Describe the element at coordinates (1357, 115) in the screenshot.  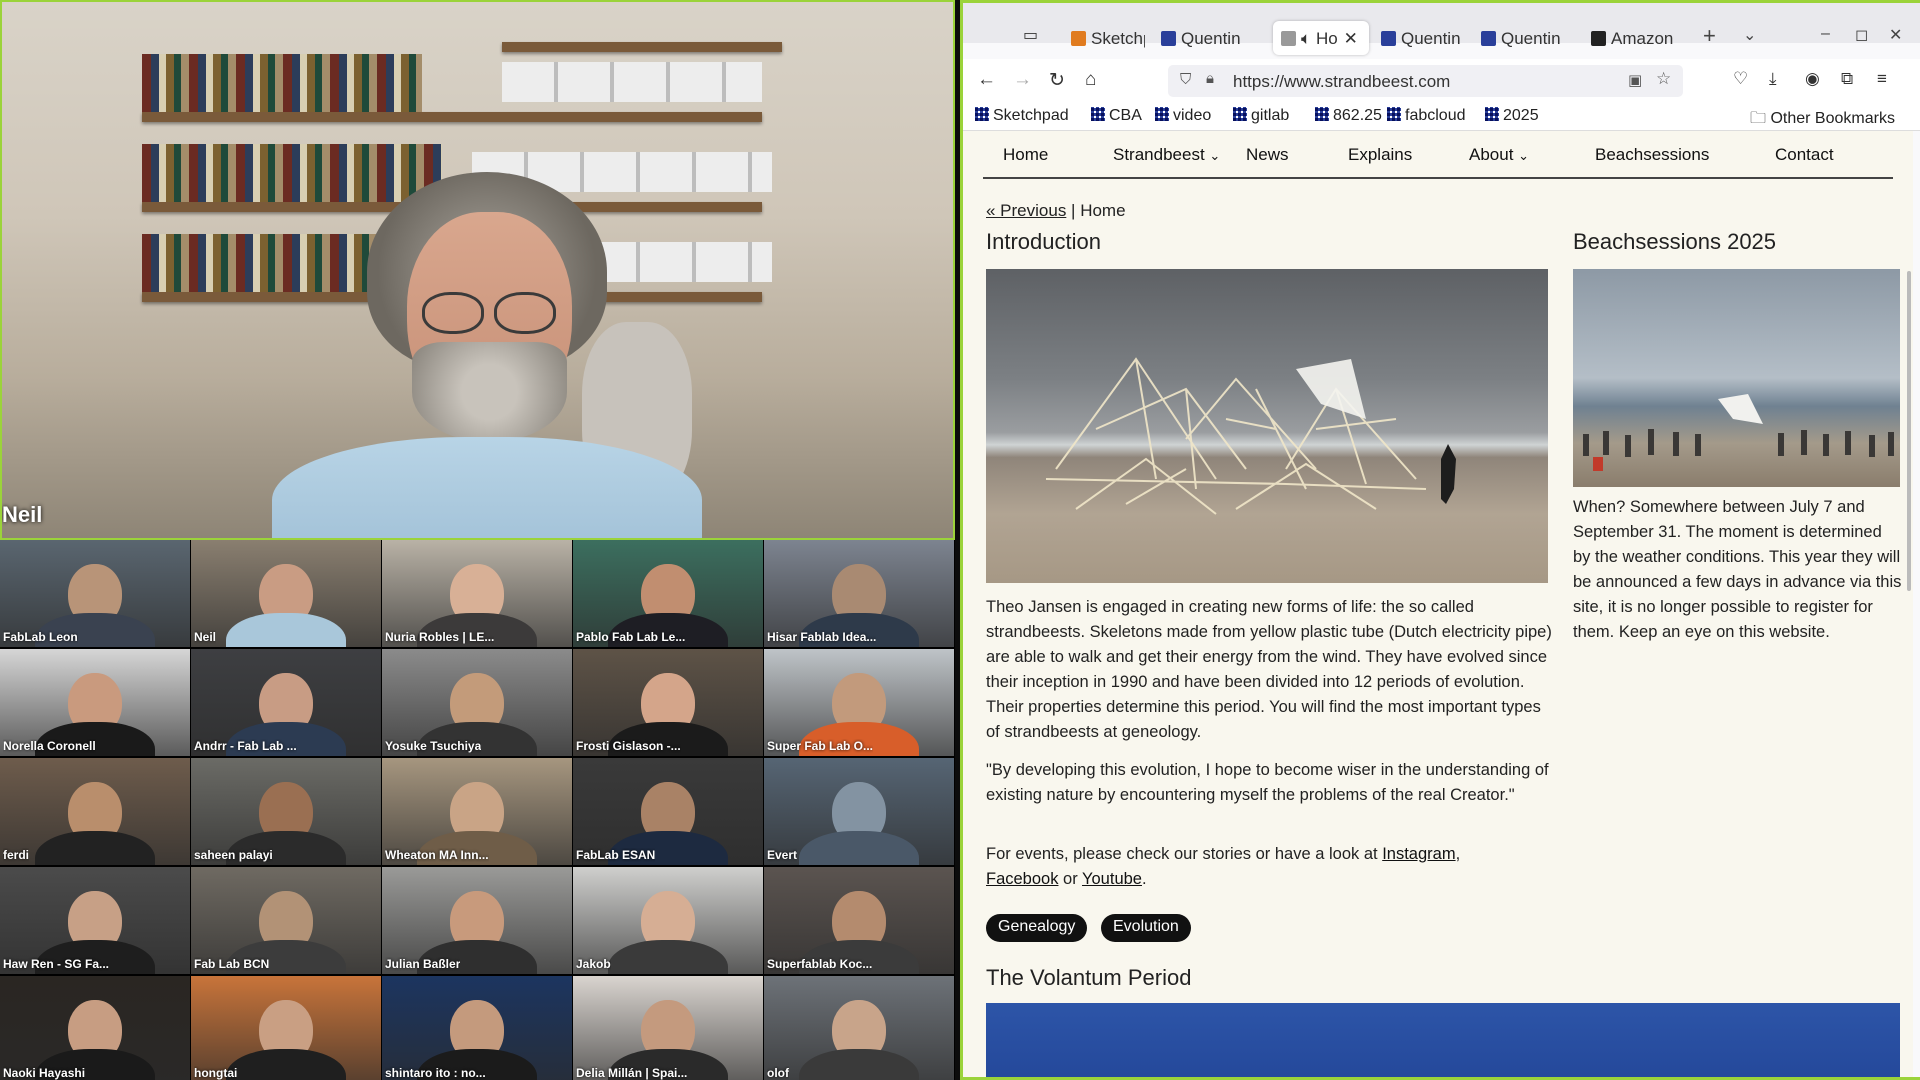
I see `bookmark-label: 862.25` at that location.